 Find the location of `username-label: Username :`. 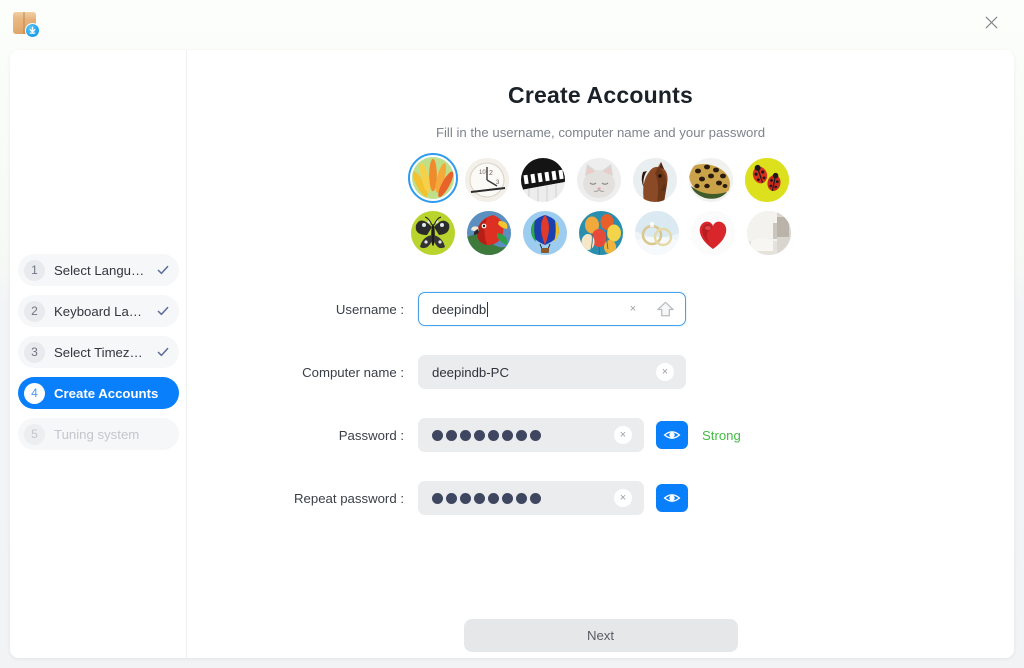

username-label: Username : is located at coordinates (369, 309).